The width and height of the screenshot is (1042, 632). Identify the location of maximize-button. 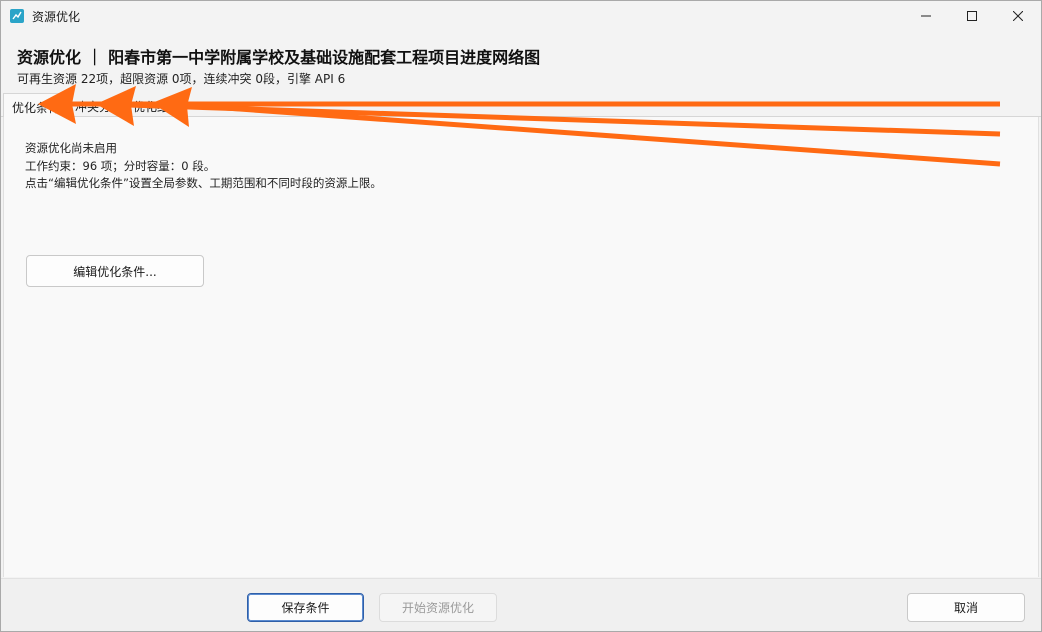
(972, 16).